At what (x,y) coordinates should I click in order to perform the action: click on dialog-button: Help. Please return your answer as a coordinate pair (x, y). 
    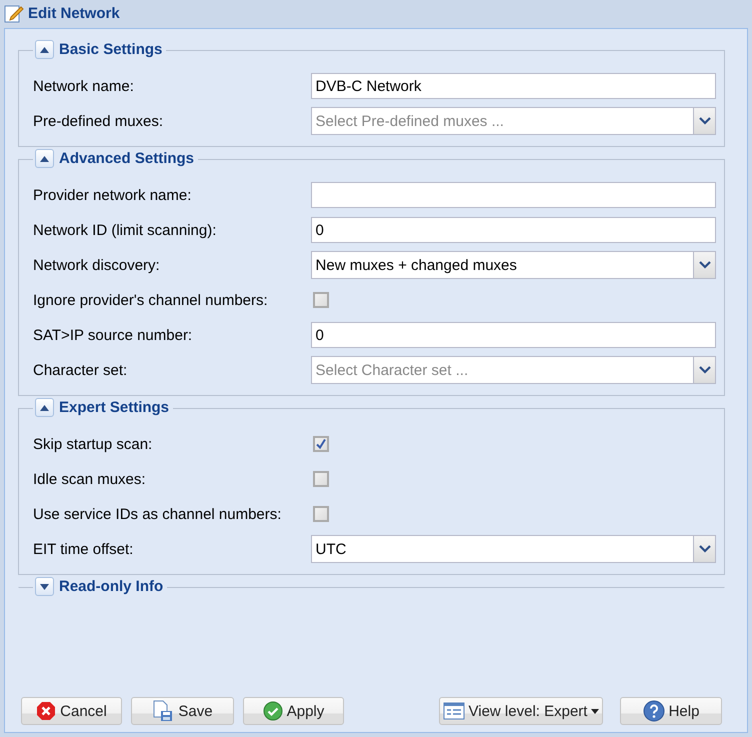
    Looking at the image, I should click on (671, 711).